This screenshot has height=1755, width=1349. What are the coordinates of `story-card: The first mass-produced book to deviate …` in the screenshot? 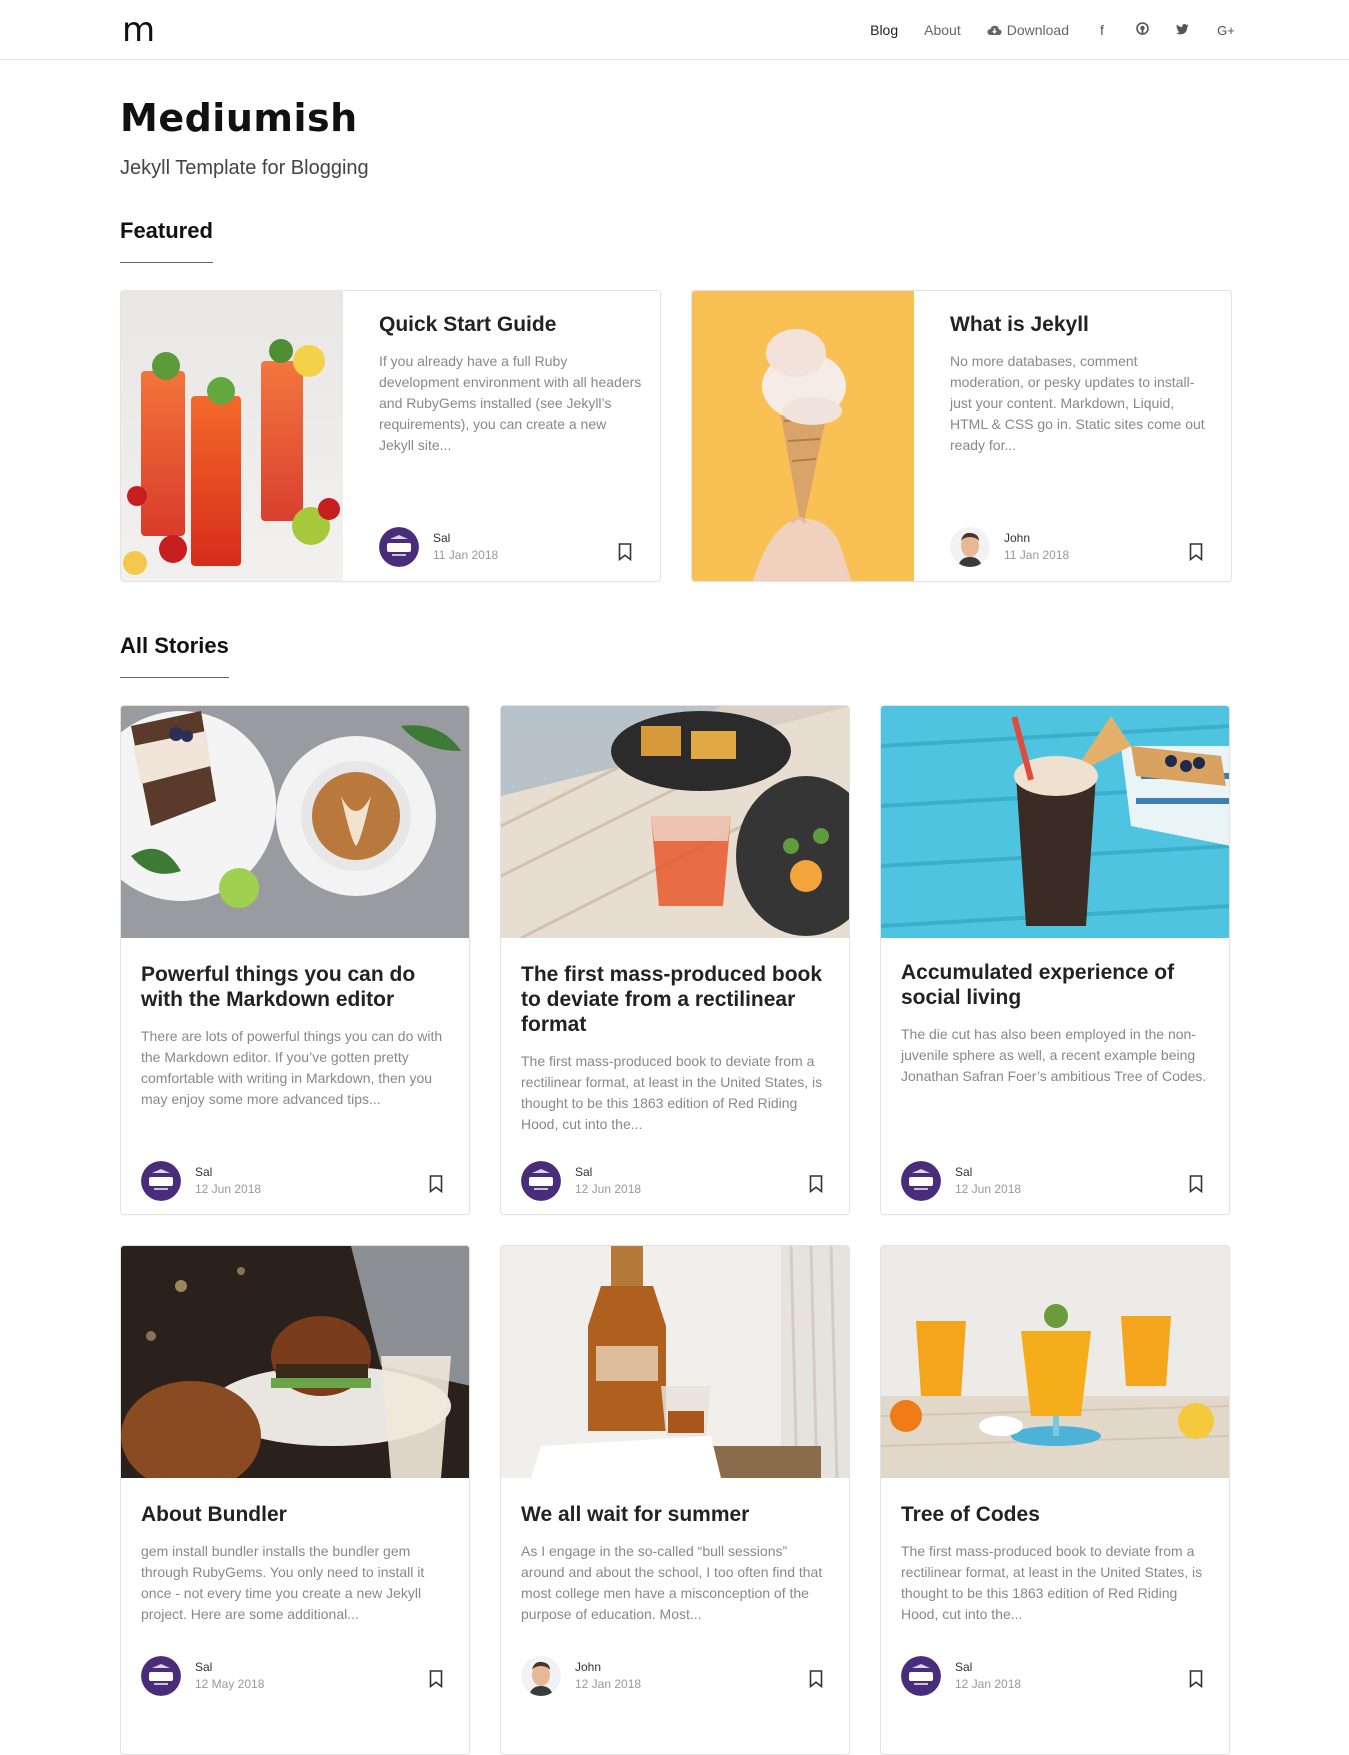 It's located at (675, 960).